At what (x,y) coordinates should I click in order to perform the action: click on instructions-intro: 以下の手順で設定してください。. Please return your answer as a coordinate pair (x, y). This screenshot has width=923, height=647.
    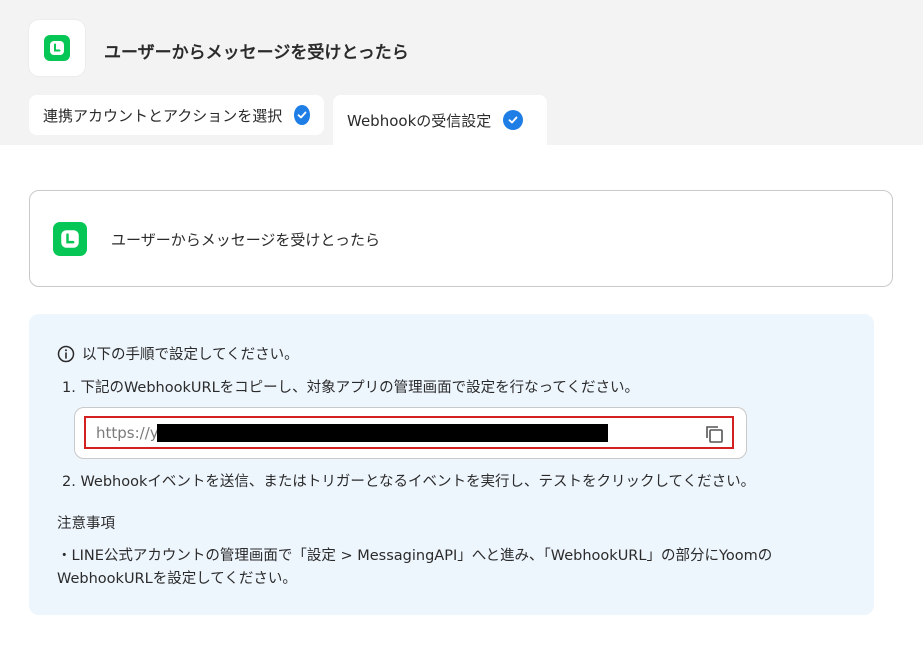
    Looking at the image, I should click on (178, 353).